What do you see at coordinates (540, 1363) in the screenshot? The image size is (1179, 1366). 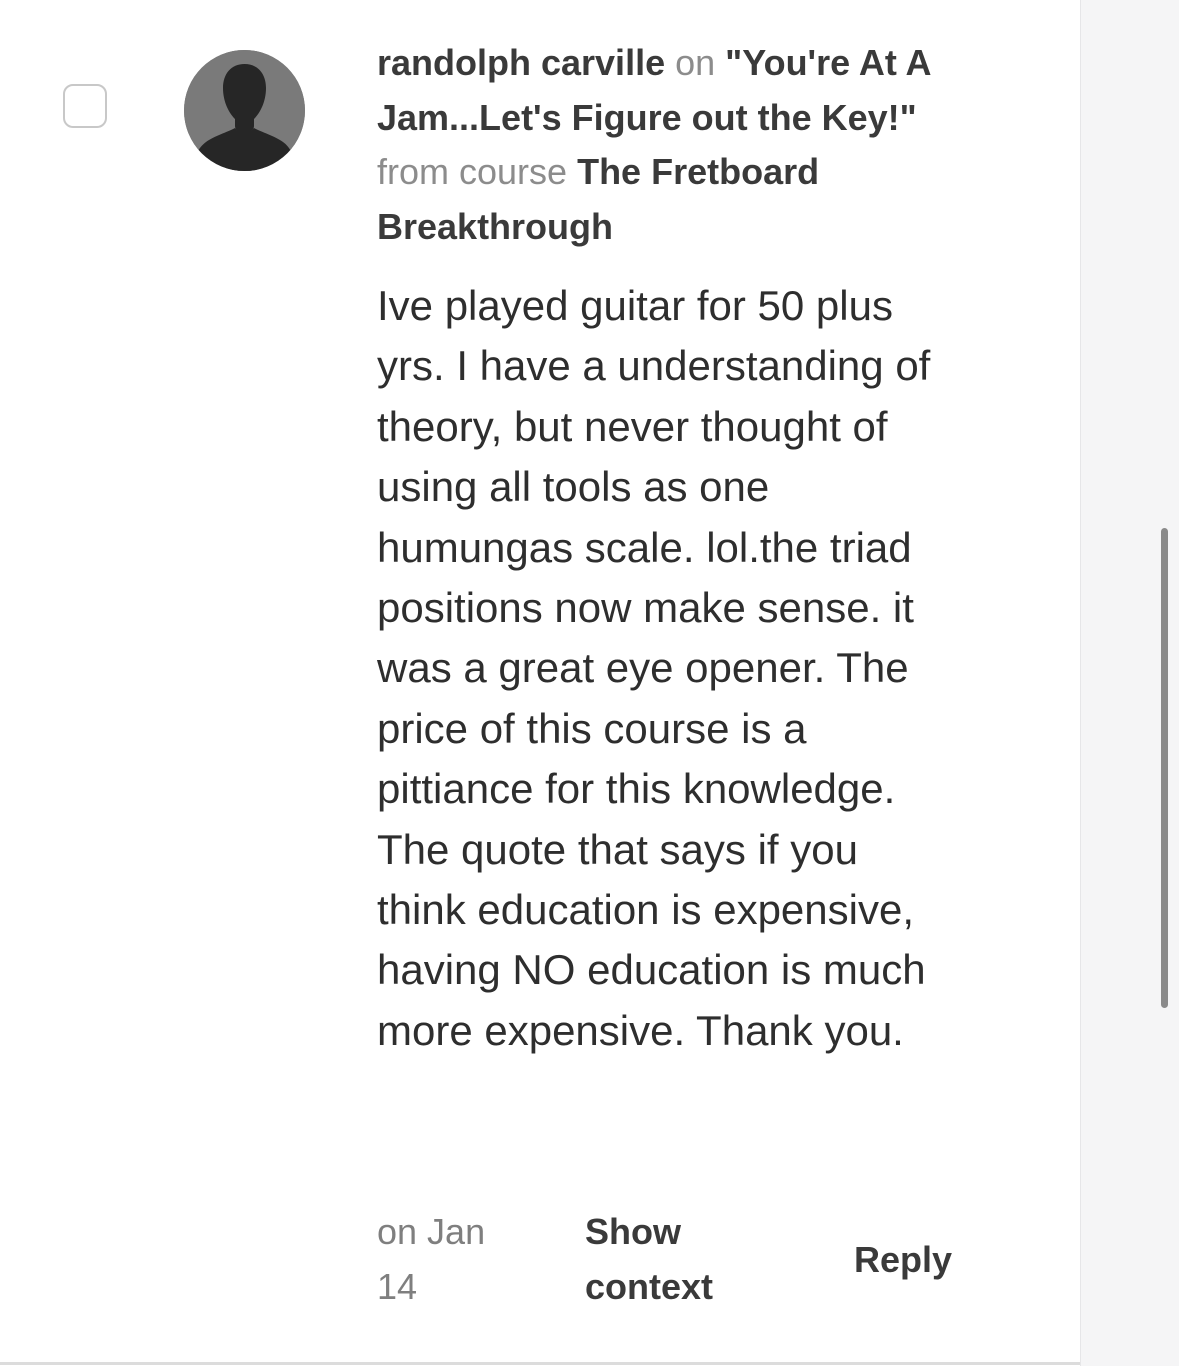 I see `comment-divider` at bounding box center [540, 1363].